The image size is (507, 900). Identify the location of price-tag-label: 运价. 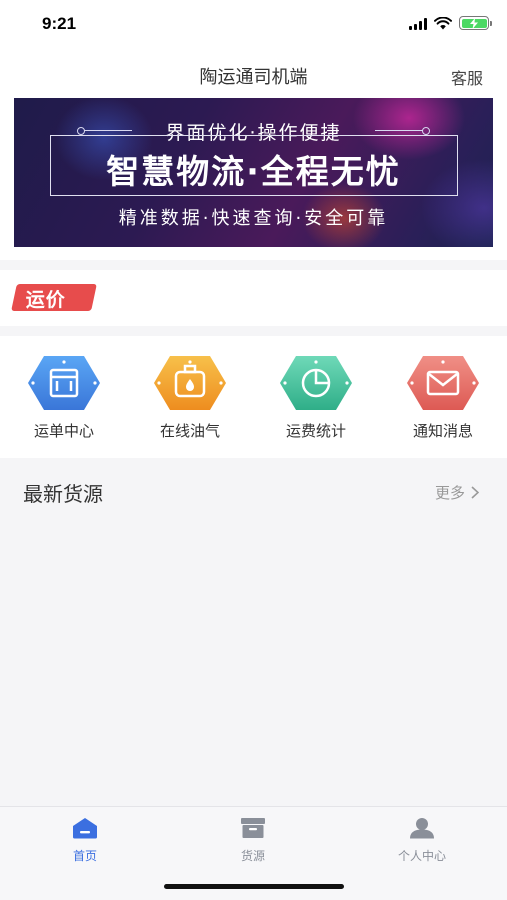
(45, 300).